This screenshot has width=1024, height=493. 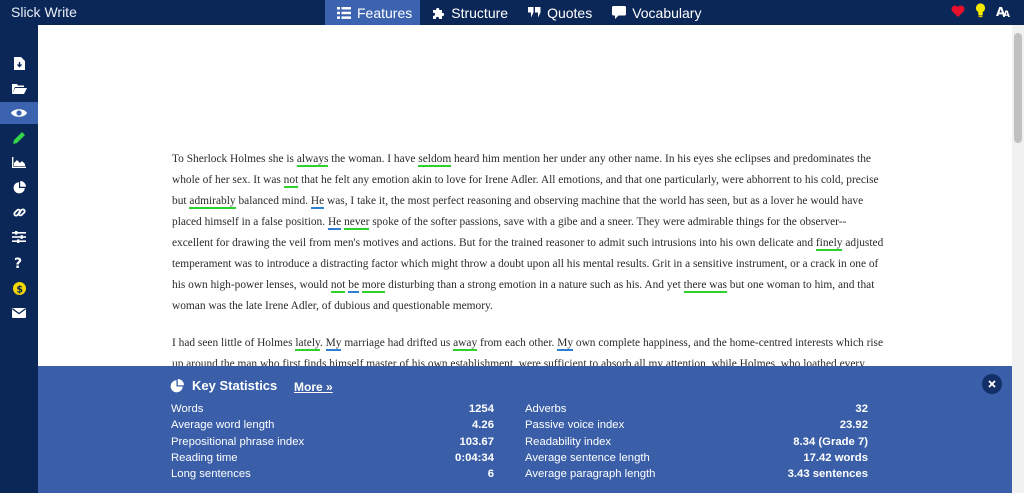 I want to click on tab-features: Features, so click(x=373, y=12).